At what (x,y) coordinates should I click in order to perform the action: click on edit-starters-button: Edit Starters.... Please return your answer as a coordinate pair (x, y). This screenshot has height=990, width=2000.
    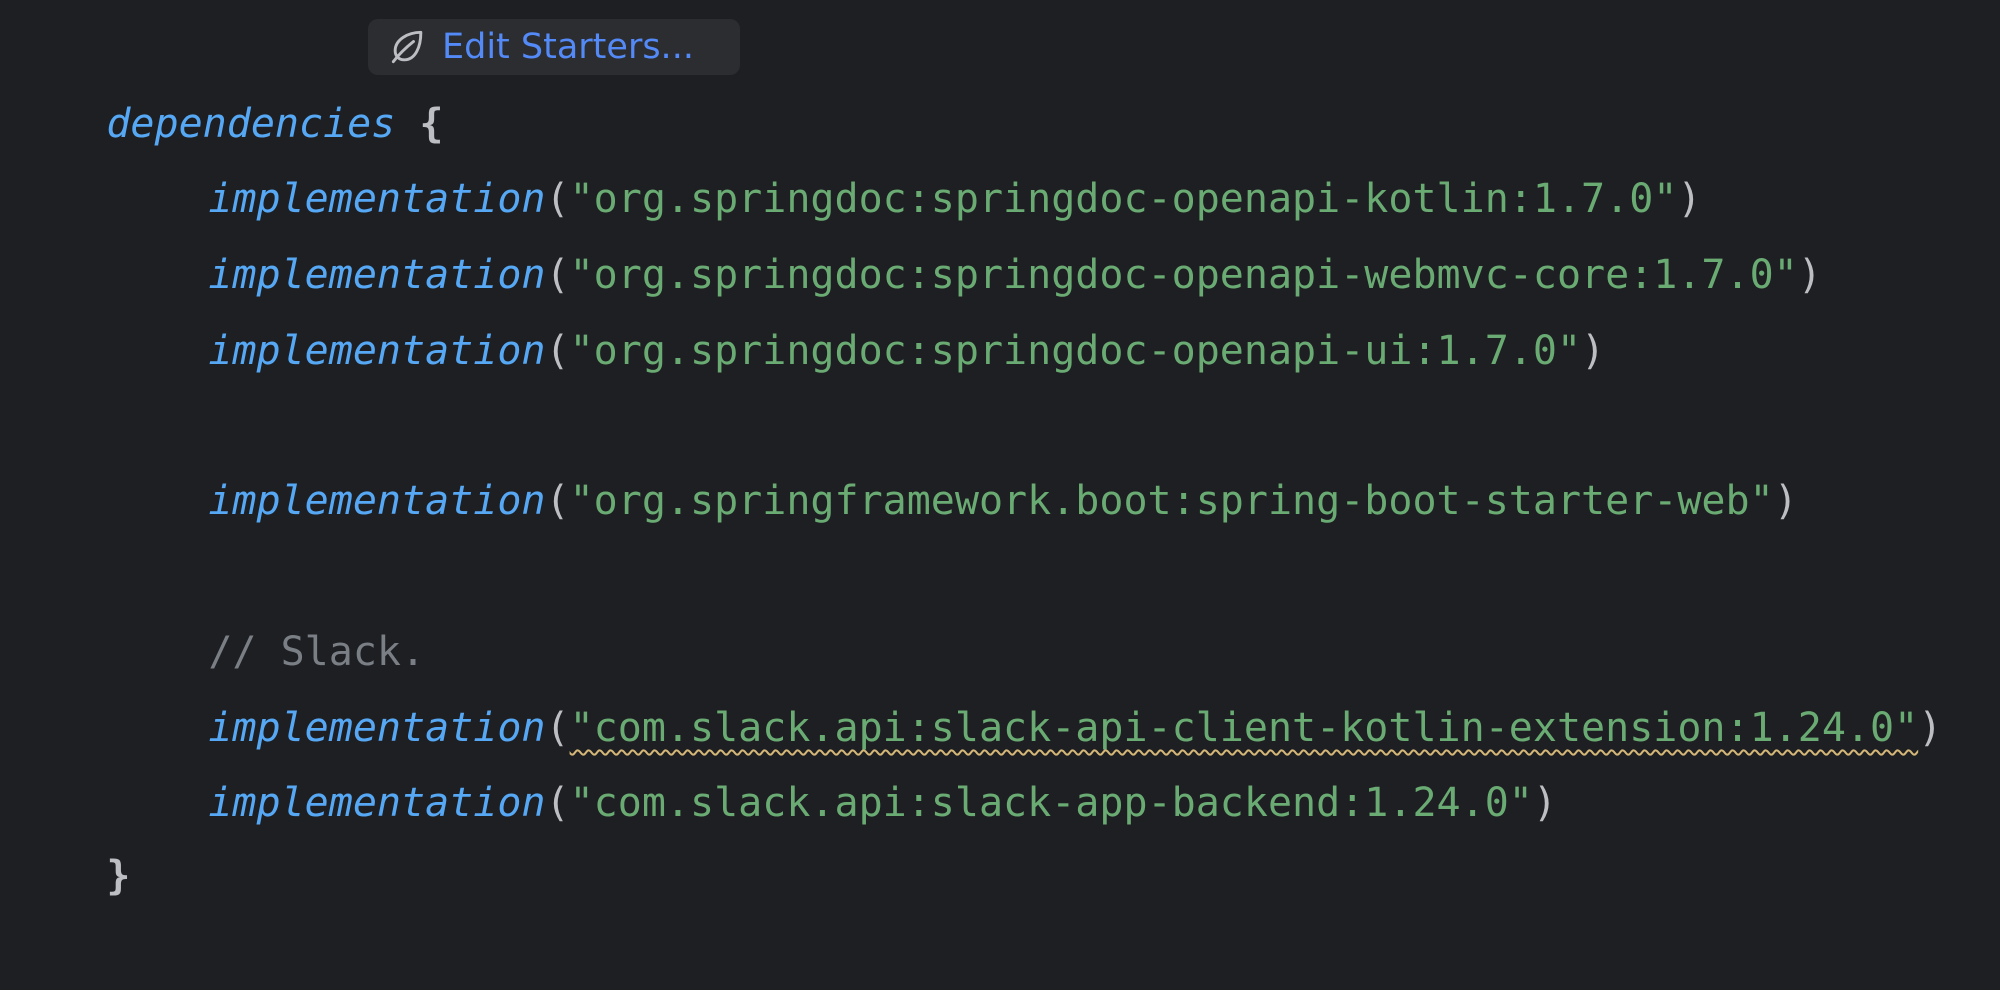
    Looking at the image, I should click on (554, 47).